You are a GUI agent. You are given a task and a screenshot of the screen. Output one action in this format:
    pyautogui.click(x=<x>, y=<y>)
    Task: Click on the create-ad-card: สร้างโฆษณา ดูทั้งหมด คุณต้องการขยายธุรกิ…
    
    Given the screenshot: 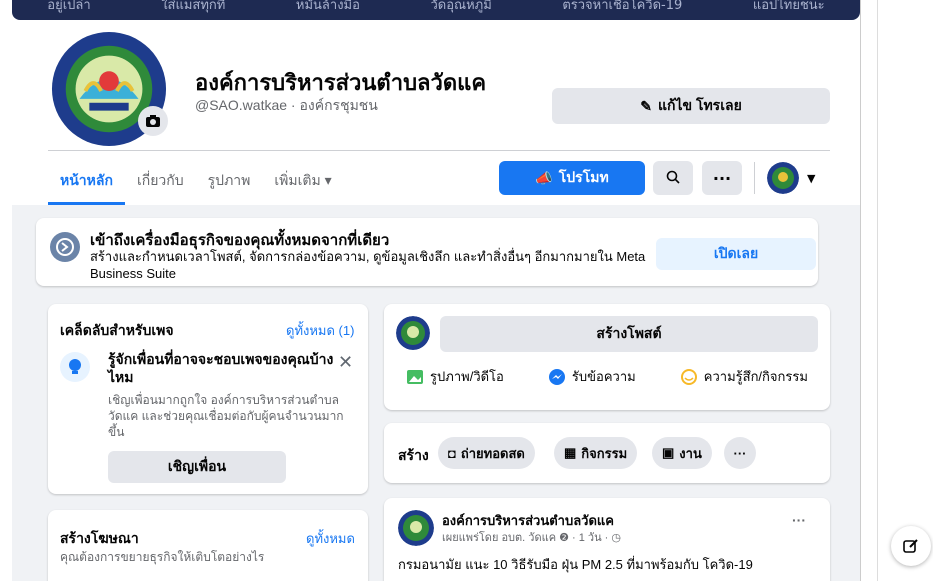 What is the action you would take?
    pyautogui.click(x=208, y=545)
    